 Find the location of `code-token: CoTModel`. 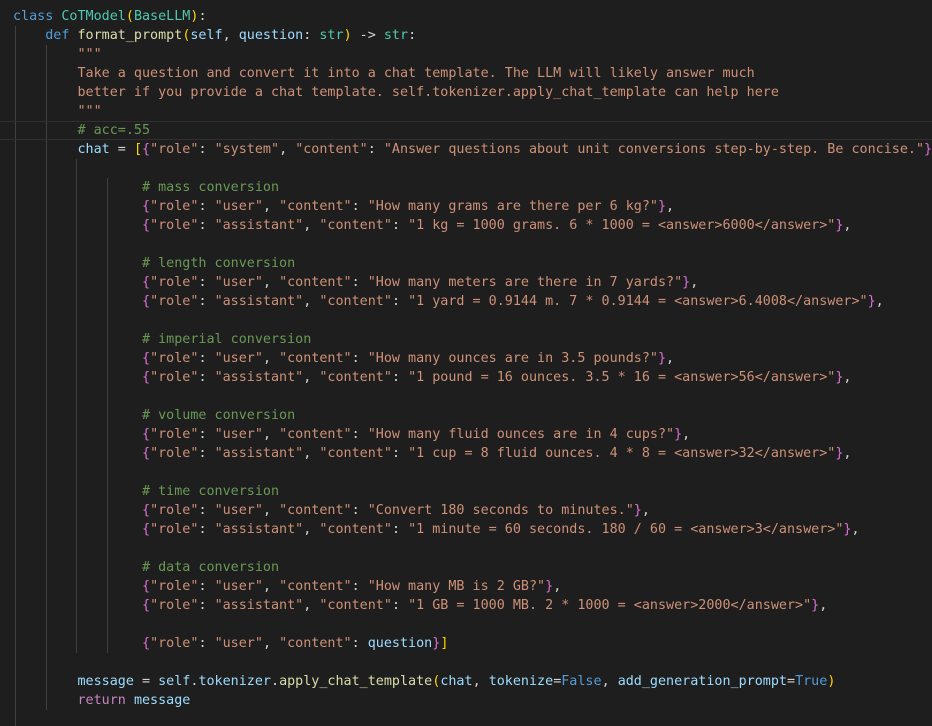

code-token: CoTModel is located at coordinates (93, 16).